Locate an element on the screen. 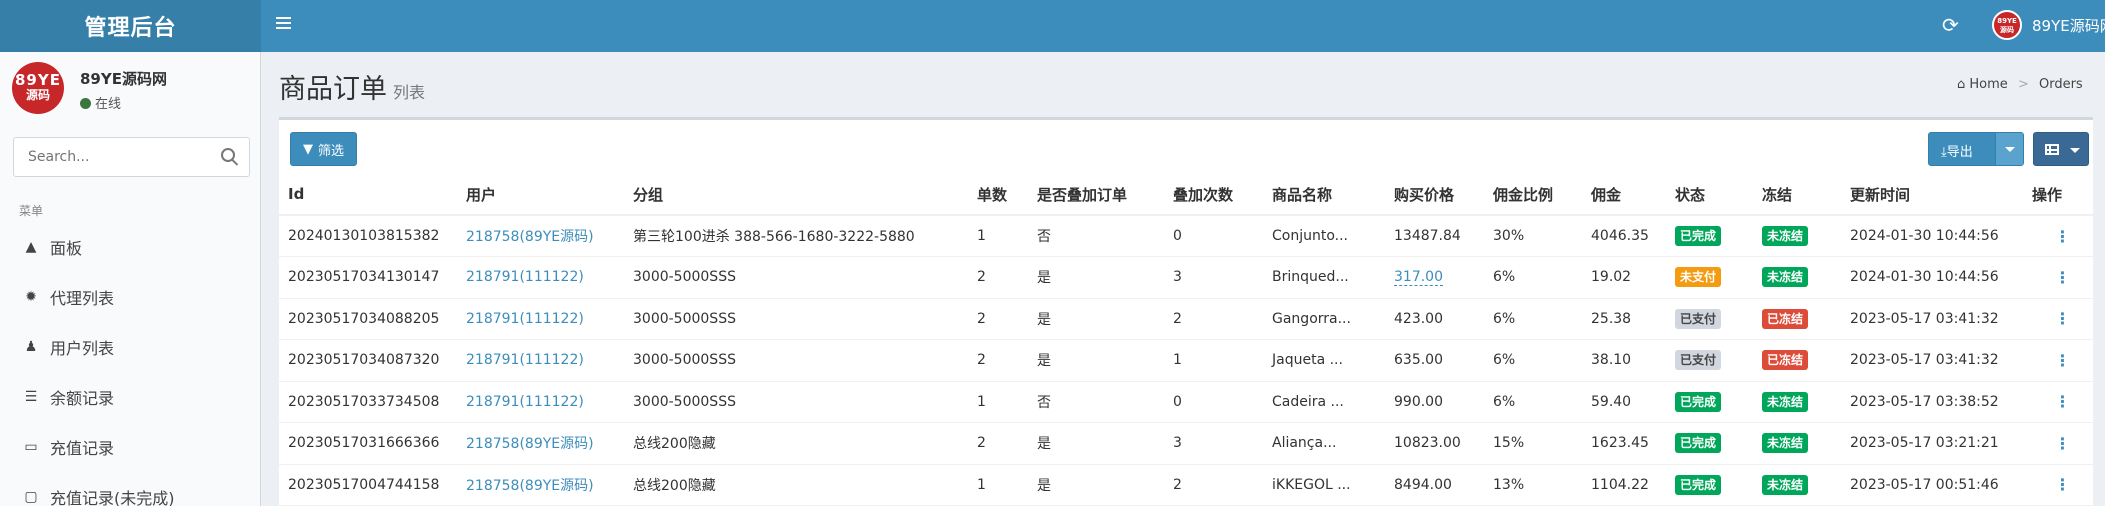  cell-id: 20230517033734508 is located at coordinates (368, 402).